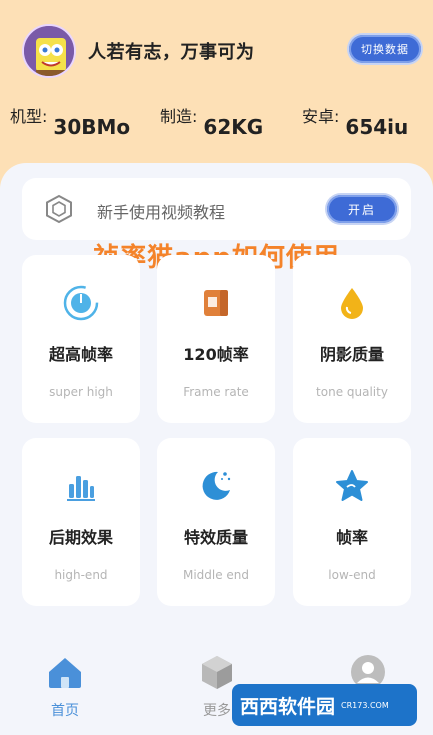  I want to click on moon-icon, so click(216, 485).